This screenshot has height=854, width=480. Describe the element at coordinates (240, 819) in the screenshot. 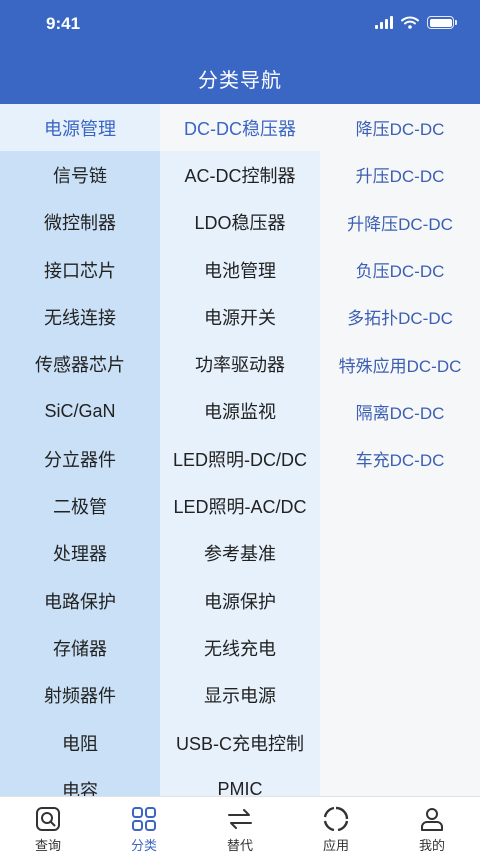

I see `swap-icon` at that location.